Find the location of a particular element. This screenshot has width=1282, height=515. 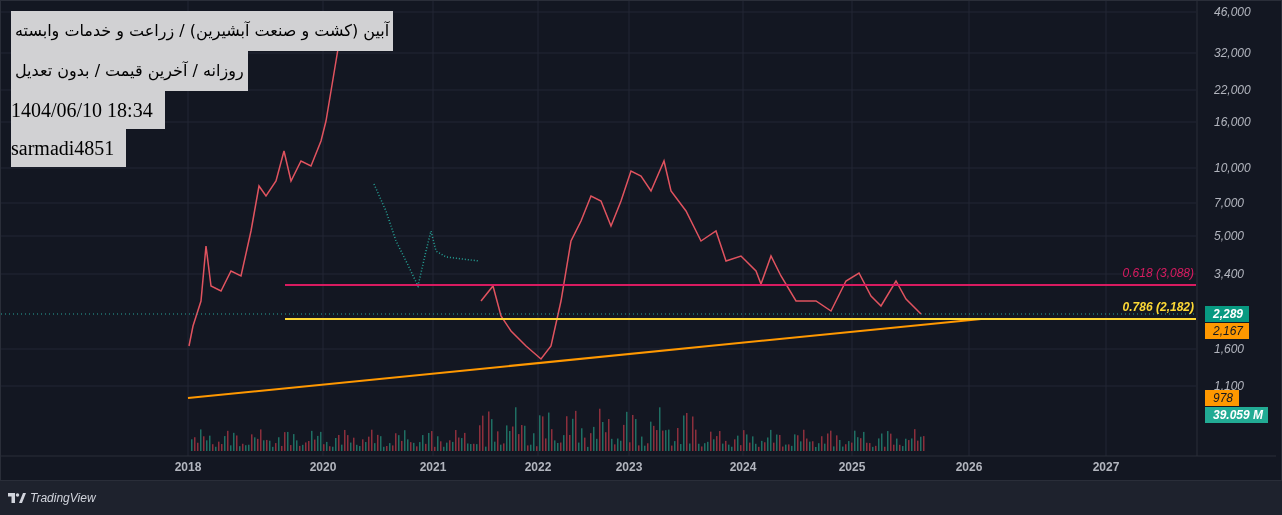

time-axis-label: 2022 is located at coordinates (538, 467).